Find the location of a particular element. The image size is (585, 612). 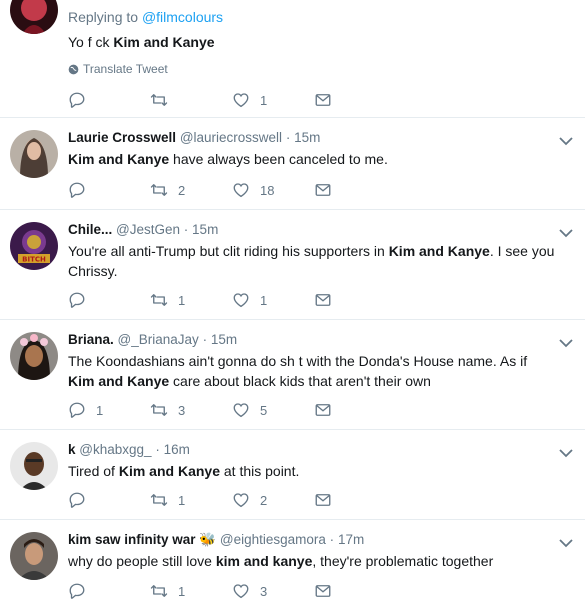

user-handle: @eightiesgamora is located at coordinates (273, 539).